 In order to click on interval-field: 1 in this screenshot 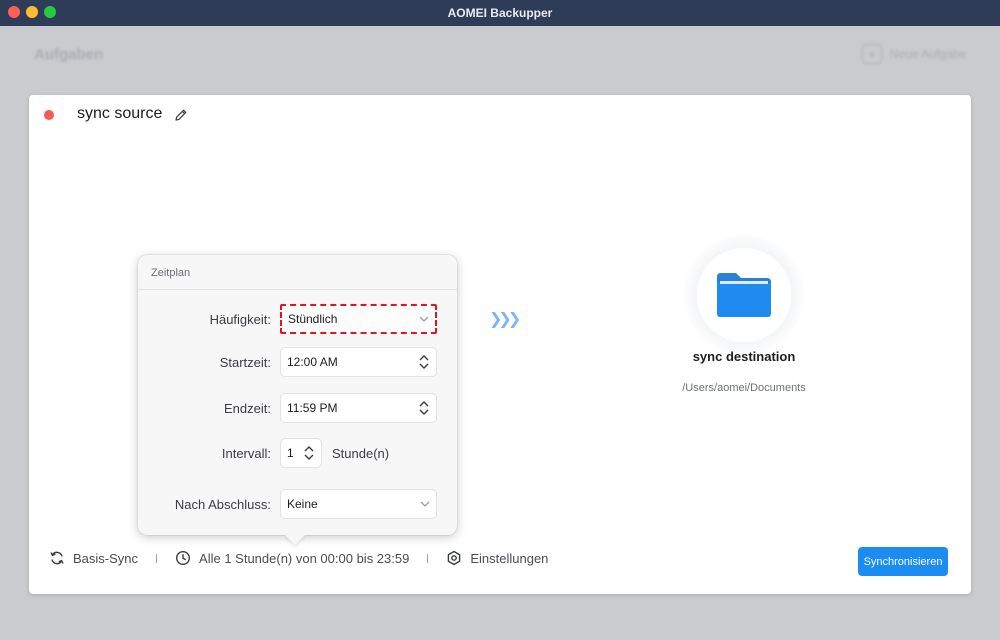, I will do `click(301, 453)`.